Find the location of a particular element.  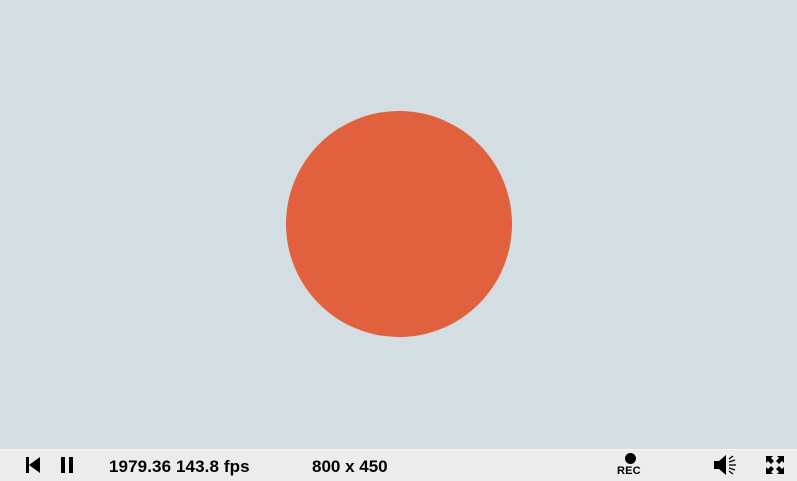

fullscreen-icon is located at coordinates (775, 465).